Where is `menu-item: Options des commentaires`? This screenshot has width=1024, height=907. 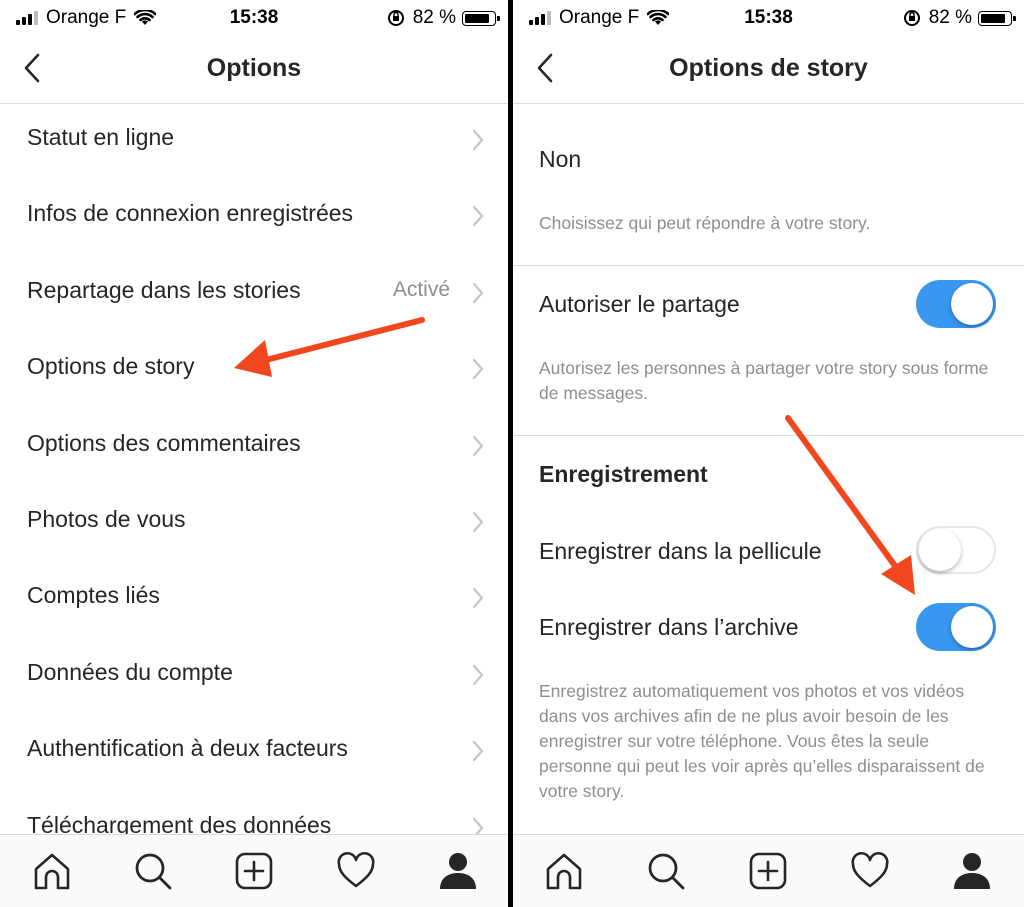 menu-item: Options des commentaires is located at coordinates (254, 448).